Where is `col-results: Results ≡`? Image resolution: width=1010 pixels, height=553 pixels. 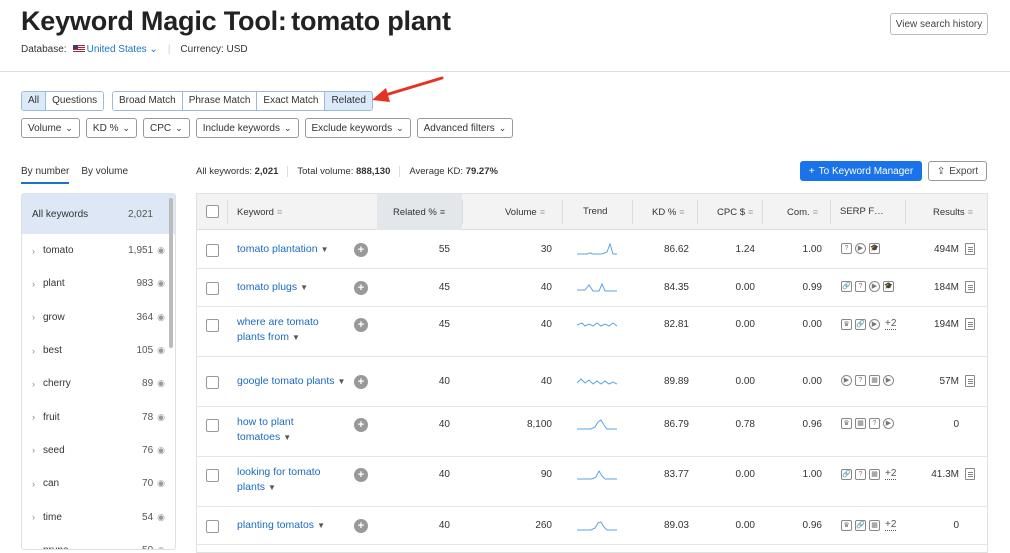 col-results: Results ≡ is located at coordinates (953, 212).